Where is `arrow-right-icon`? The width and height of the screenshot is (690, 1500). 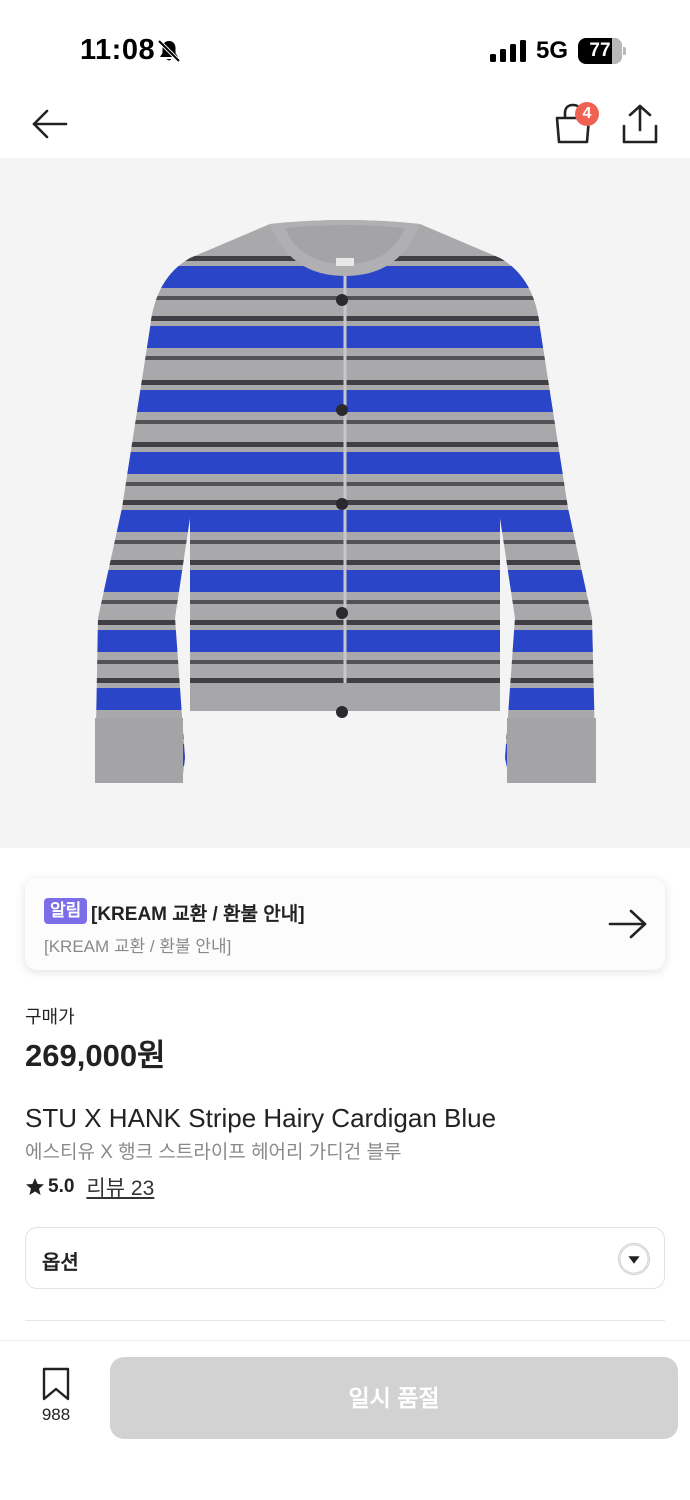
arrow-right-icon is located at coordinates (627, 924).